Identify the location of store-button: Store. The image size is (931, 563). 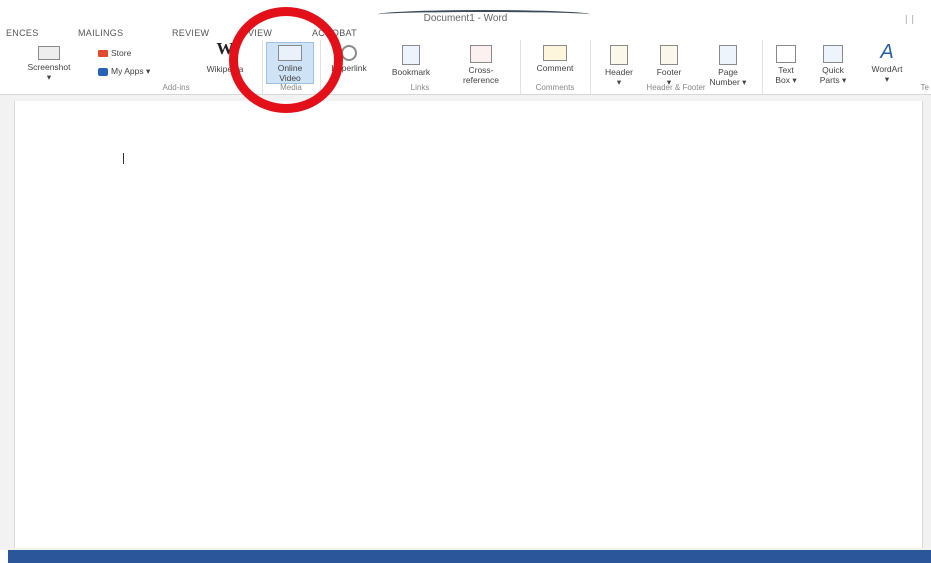
(114, 53).